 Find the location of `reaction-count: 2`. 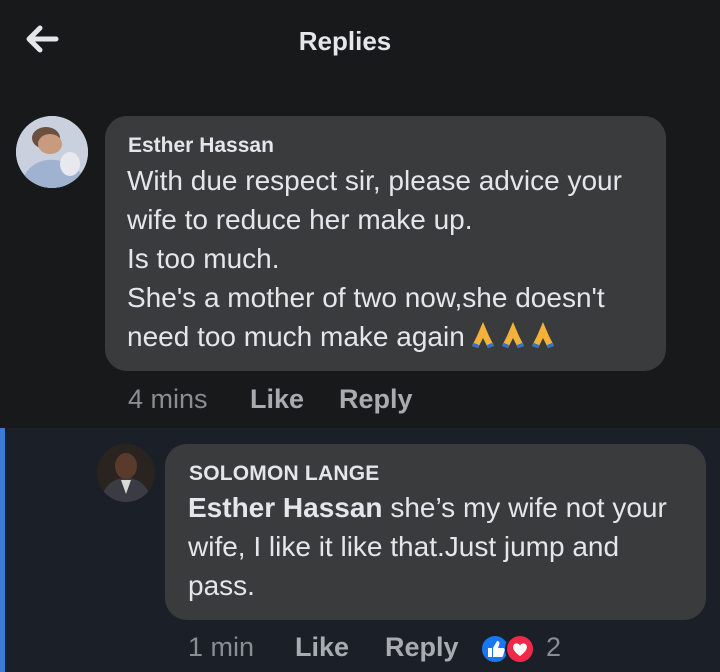

reaction-count: 2 is located at coordinates (553, 647).